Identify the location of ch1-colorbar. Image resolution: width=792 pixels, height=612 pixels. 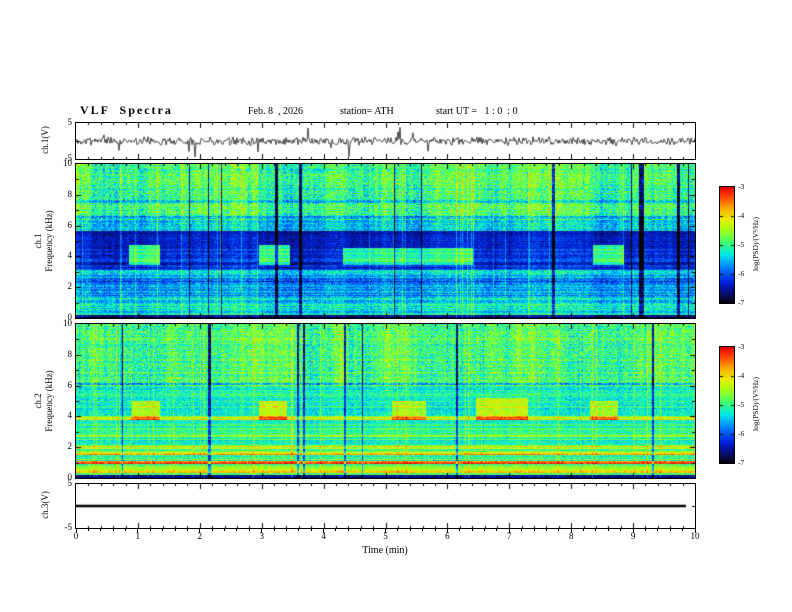
(727, 245).